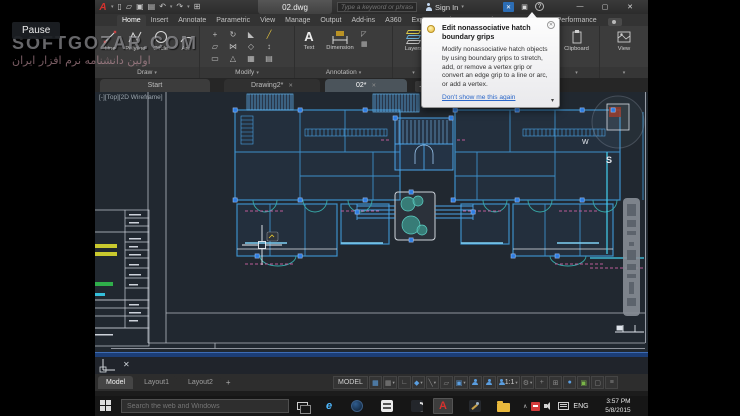 This screenshot has width=740, height=416. What do you see at coordinates (446, 382) in the screenshot?
I see `object-snap-tracking-icon: ▱` at bounding box center [446, 382].